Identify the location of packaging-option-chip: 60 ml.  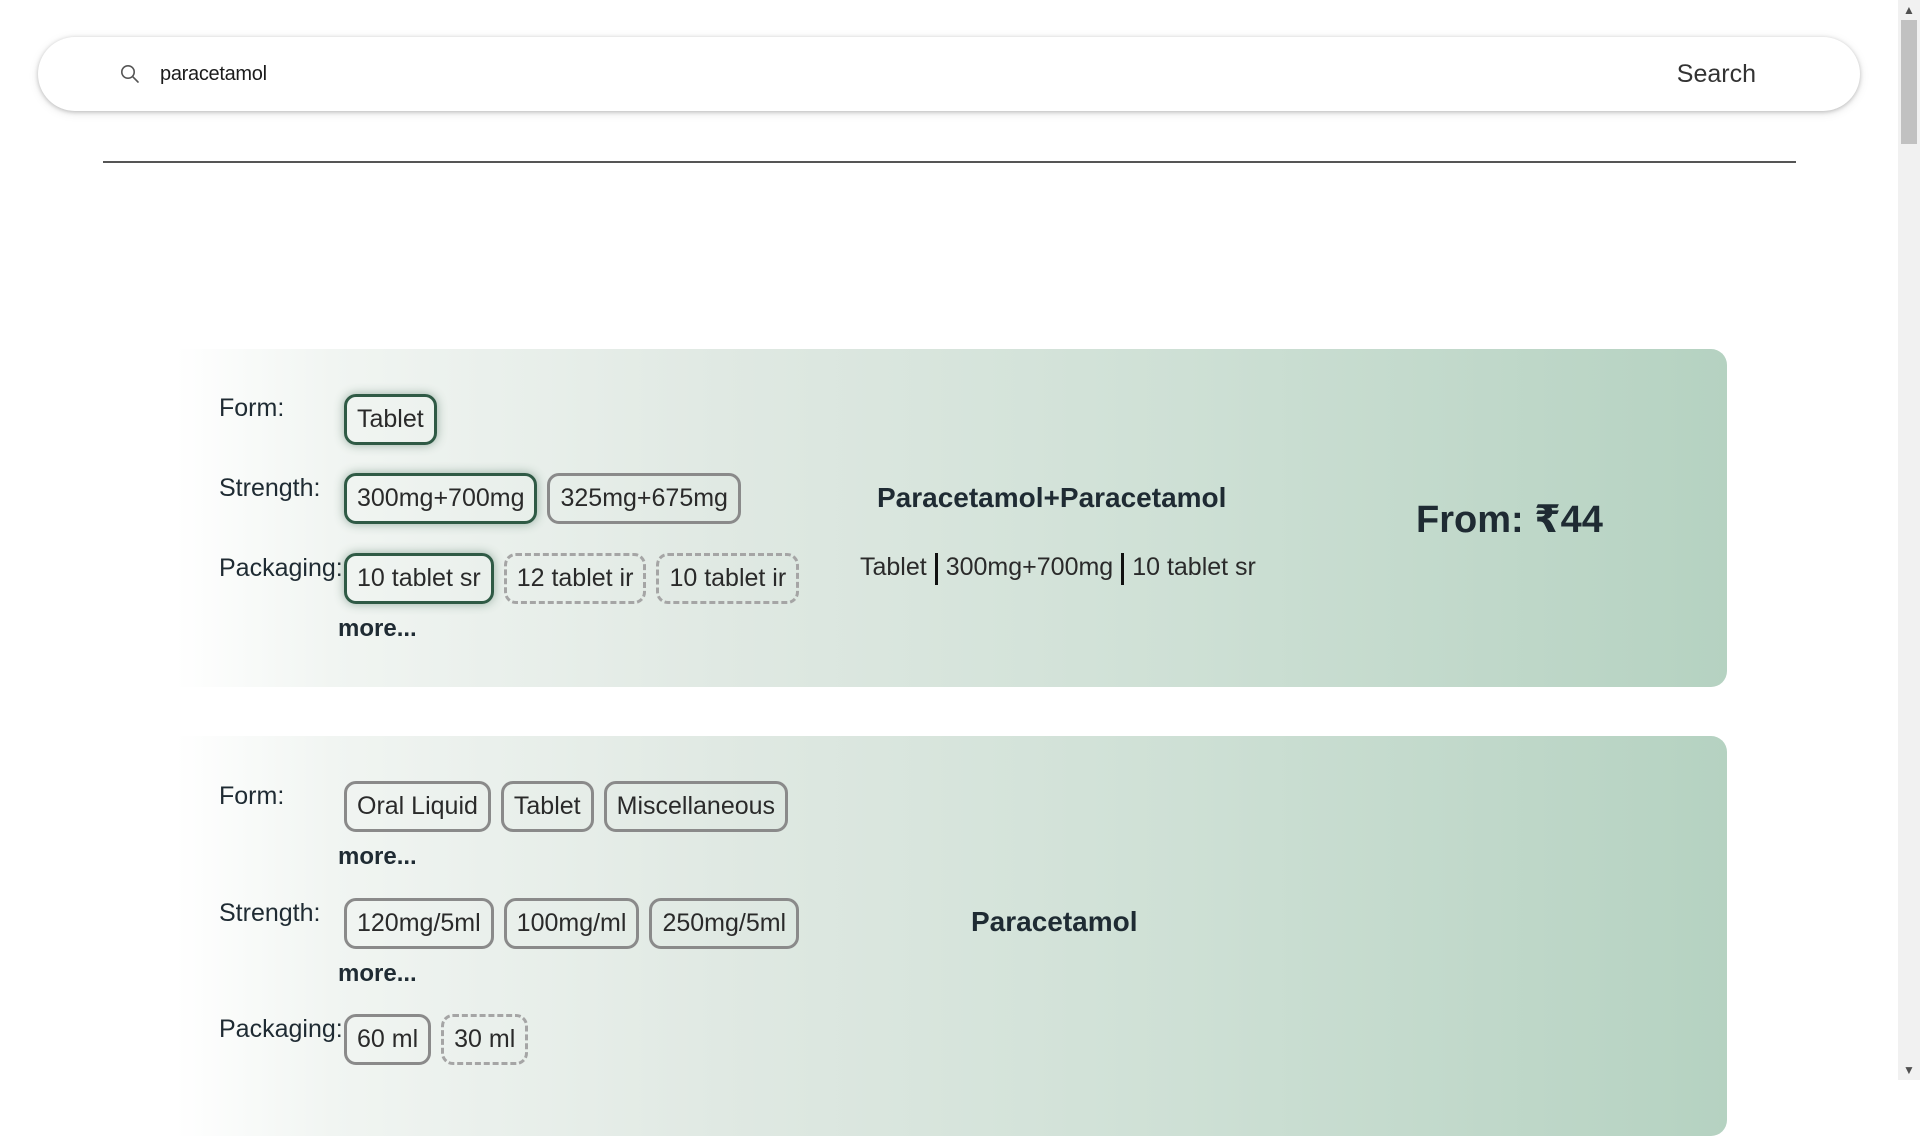
(388, 1039).